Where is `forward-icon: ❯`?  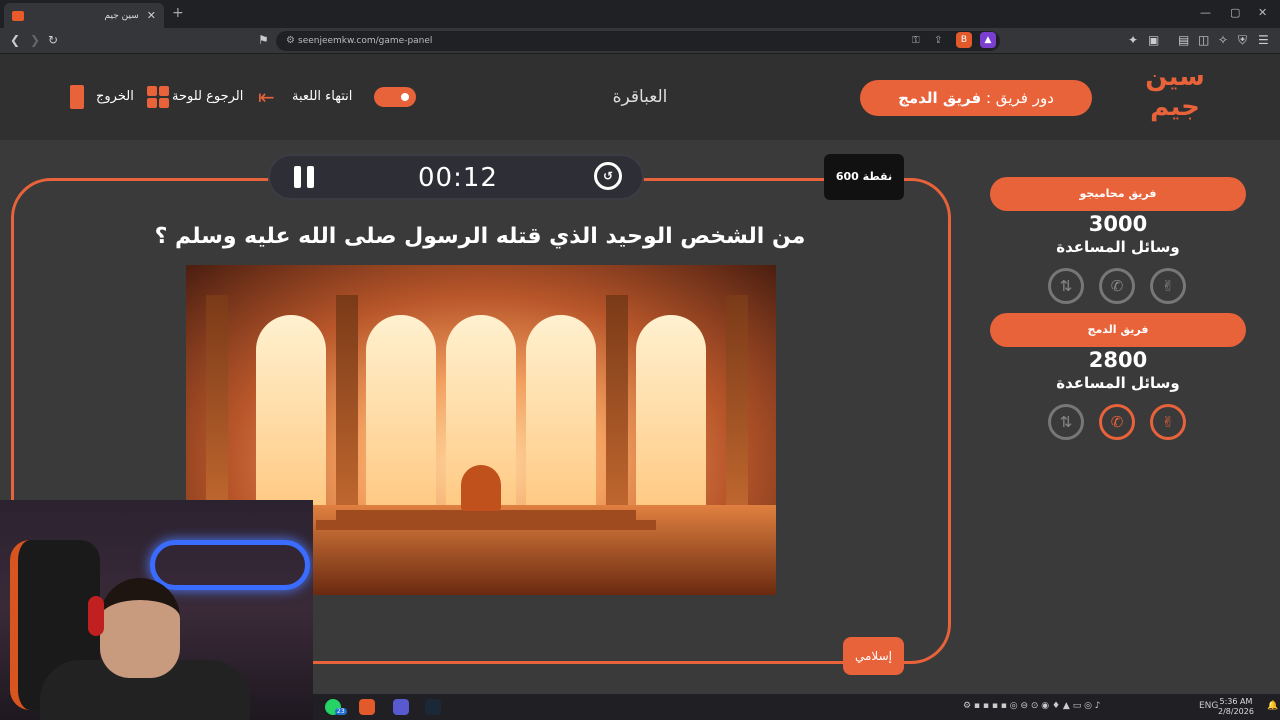 forward-icon: ❯ is located at coordinates (35, 40).